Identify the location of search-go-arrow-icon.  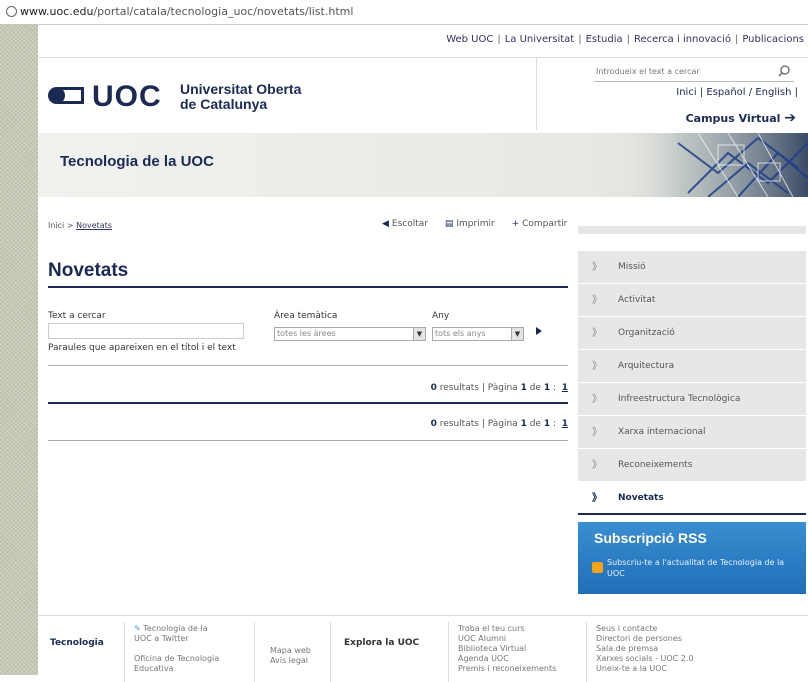
(539, 331).